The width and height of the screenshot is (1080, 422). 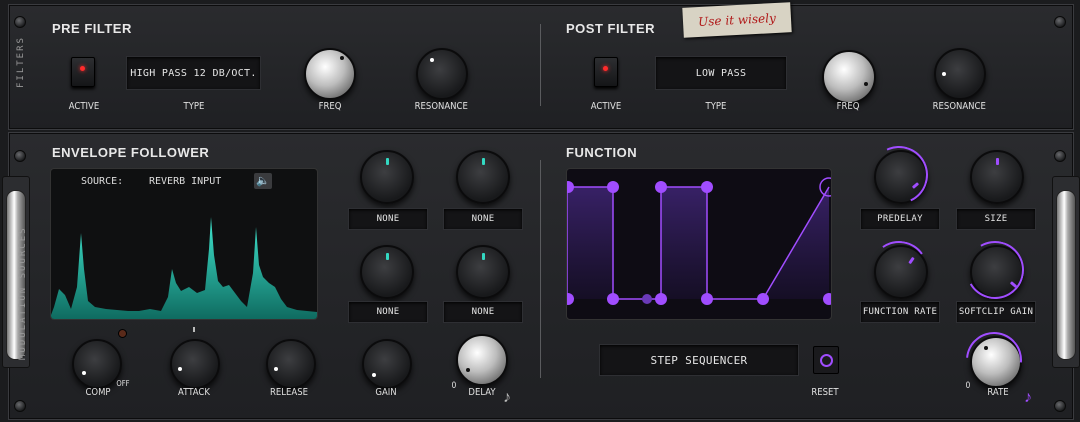 I want to click on comp-label: COMP, so click(x=98, y=392).